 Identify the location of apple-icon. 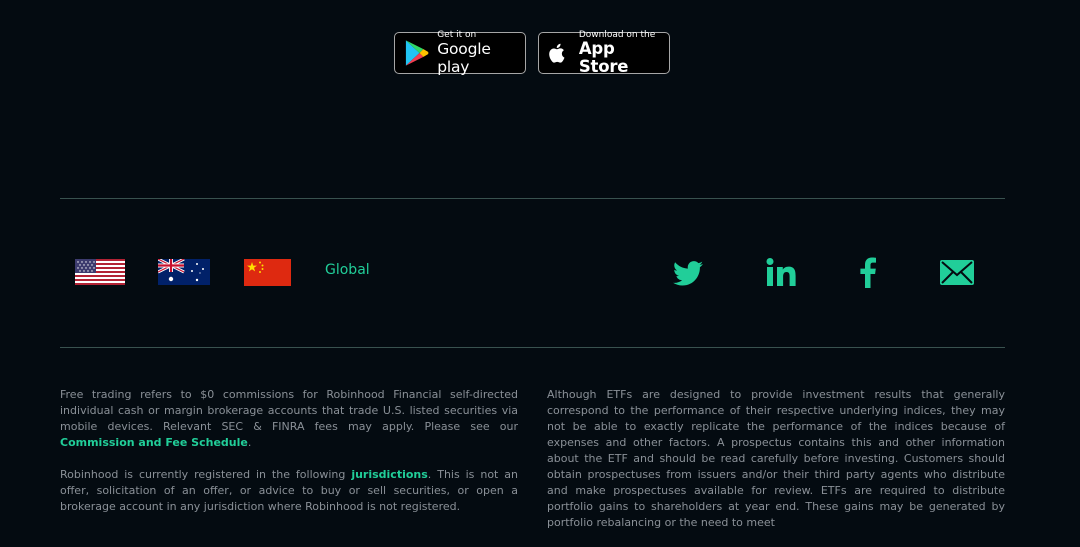
(557, 53).